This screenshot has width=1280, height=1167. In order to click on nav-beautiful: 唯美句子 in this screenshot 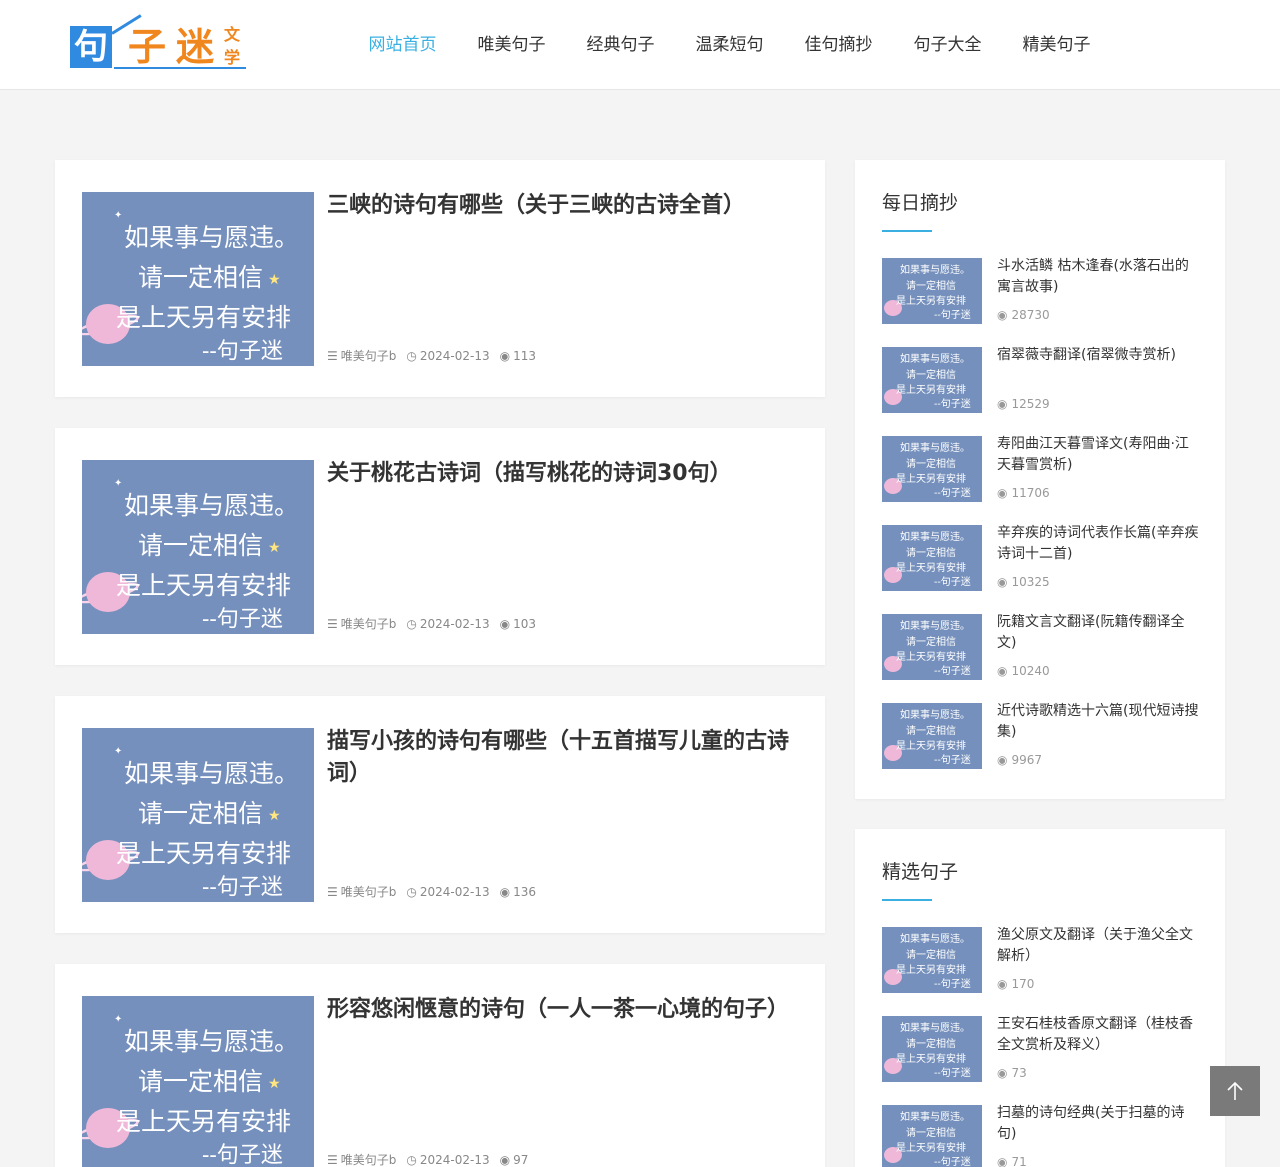, I will do `click(511, 45)`.